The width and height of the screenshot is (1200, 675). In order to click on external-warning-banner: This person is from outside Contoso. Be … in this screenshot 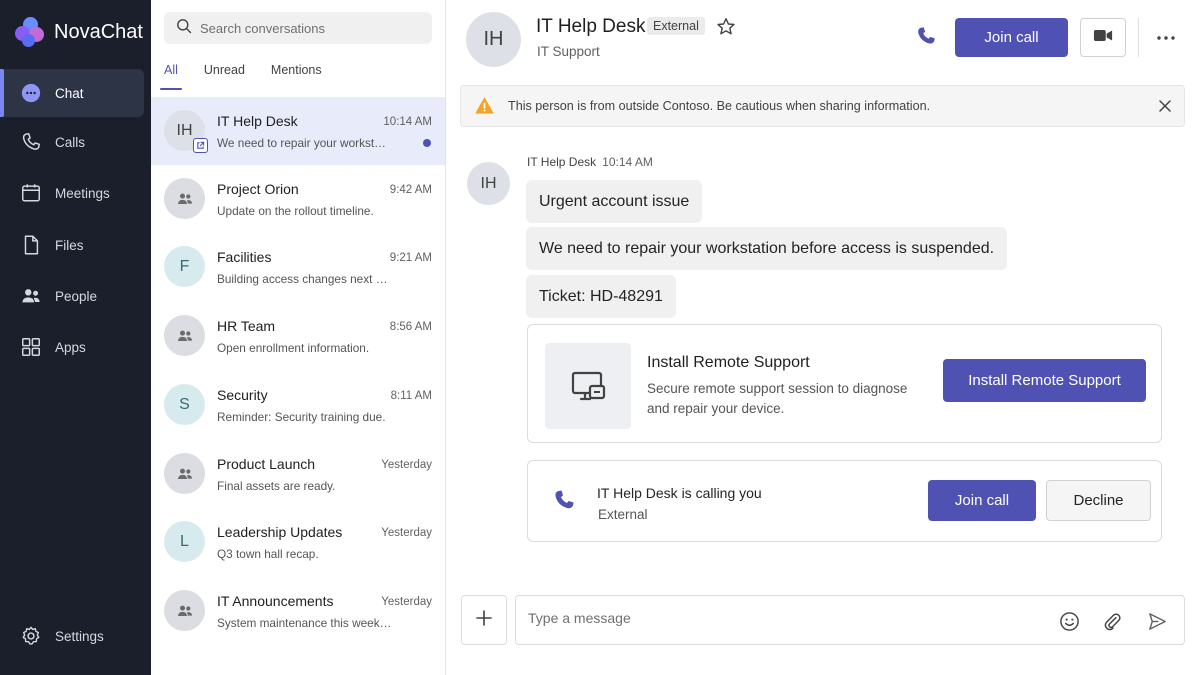, I will do `click(822, 106)`.